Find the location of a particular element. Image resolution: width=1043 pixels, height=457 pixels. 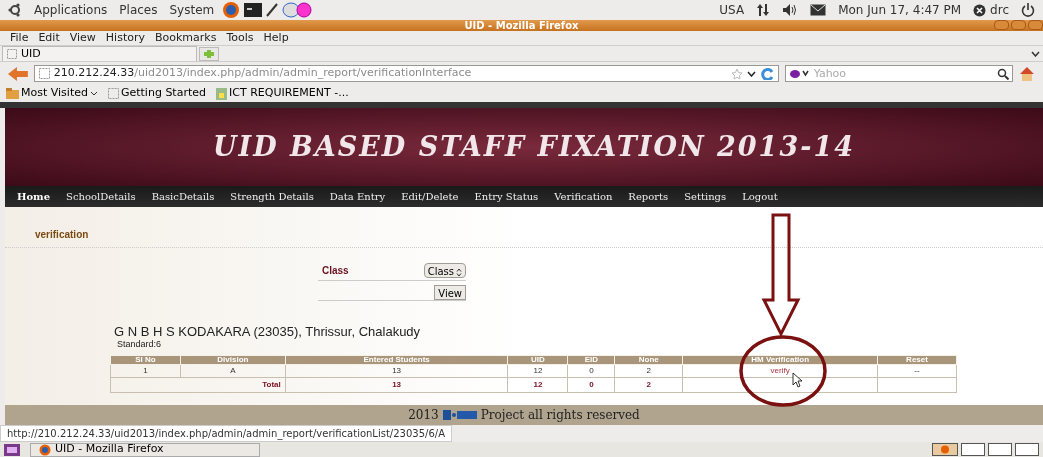

nav-link: Reports is located at coordinates (648, 196).